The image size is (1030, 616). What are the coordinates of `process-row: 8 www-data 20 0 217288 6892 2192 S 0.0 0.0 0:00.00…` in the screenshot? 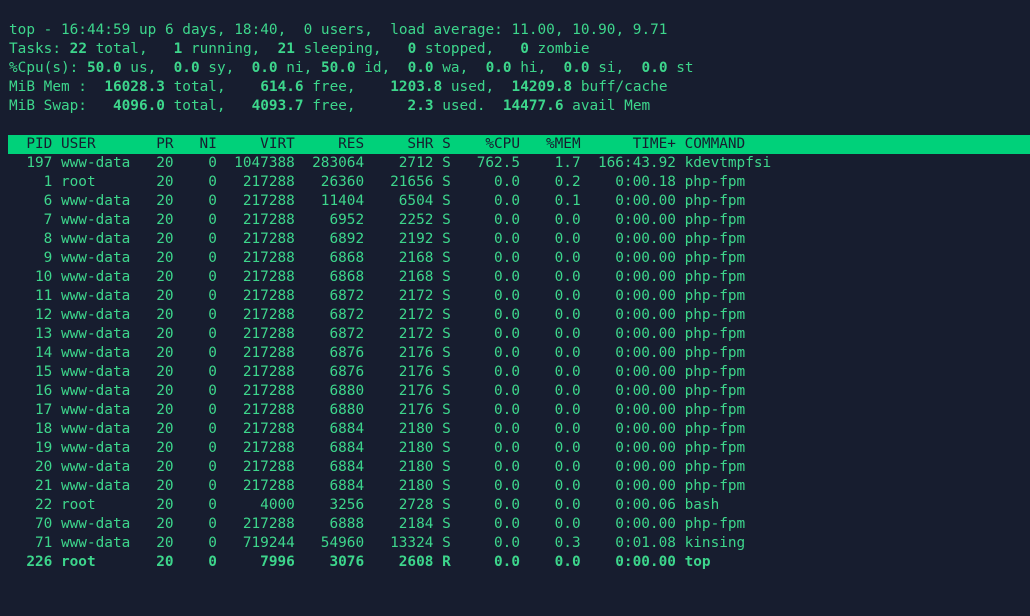 It's located at (519, 239).